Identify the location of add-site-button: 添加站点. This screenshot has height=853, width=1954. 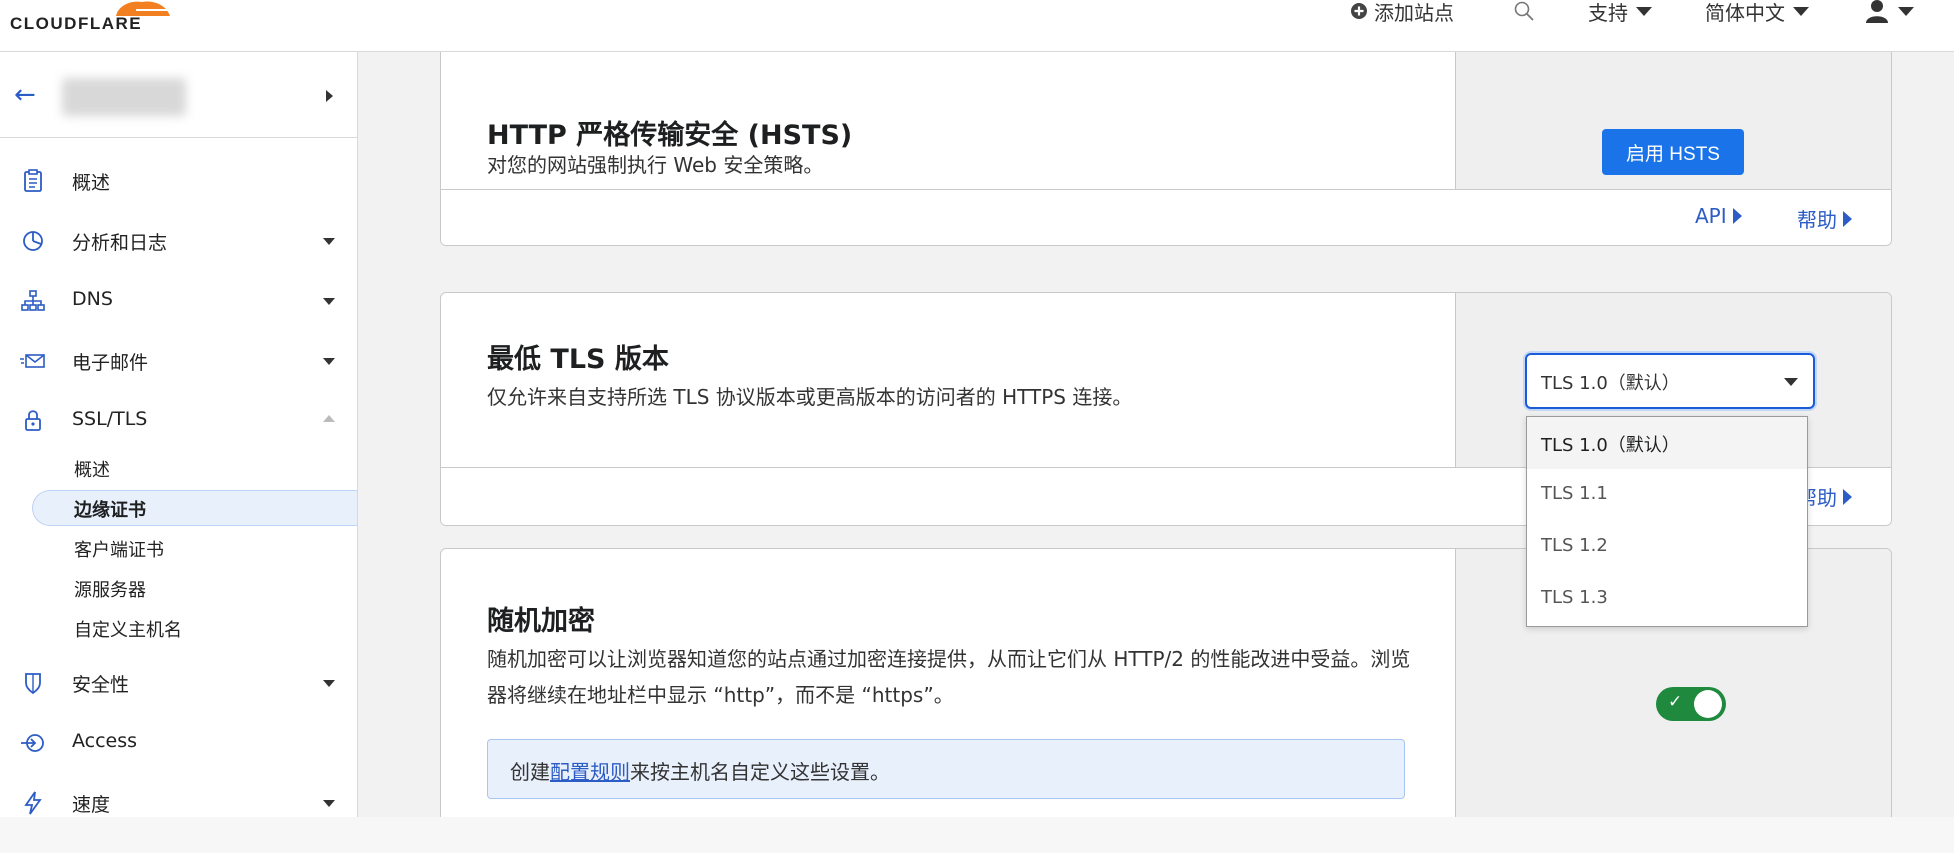
(1402, 12).